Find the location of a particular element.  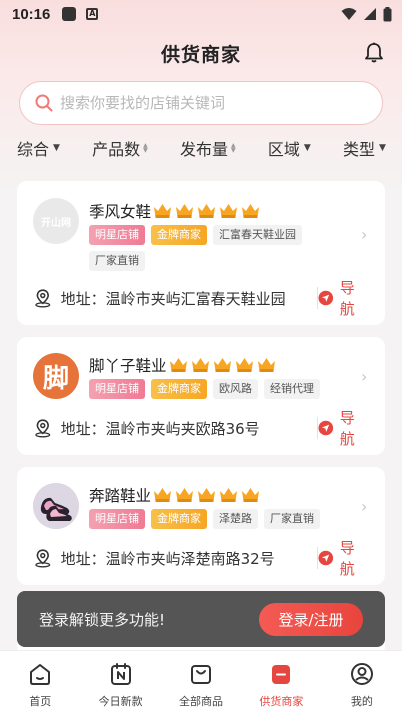

tab-label: 我的 is located at coordinates (361, 701).